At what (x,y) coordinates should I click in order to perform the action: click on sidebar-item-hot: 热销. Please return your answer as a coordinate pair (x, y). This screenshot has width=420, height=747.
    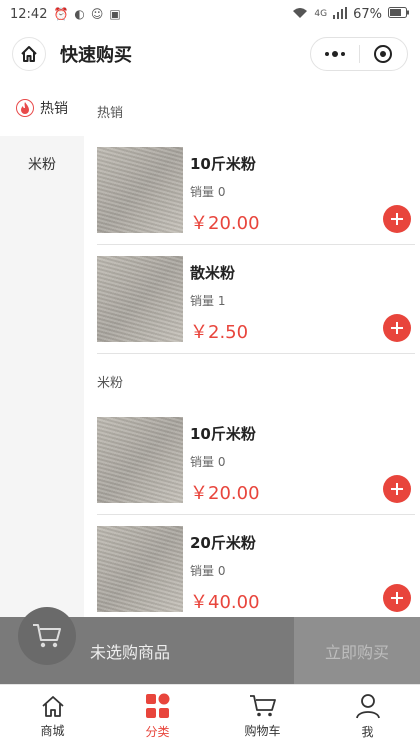
    Looking at the image, I should click on (42, 108).